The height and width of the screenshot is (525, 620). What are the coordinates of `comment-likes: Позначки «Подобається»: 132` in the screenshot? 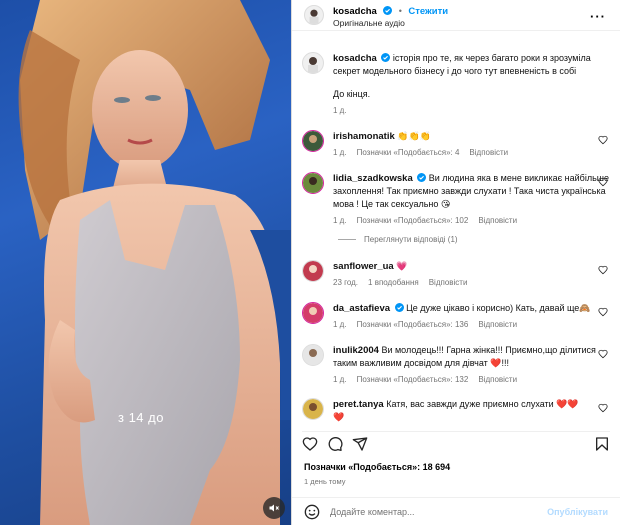 It's located at (413, 379).